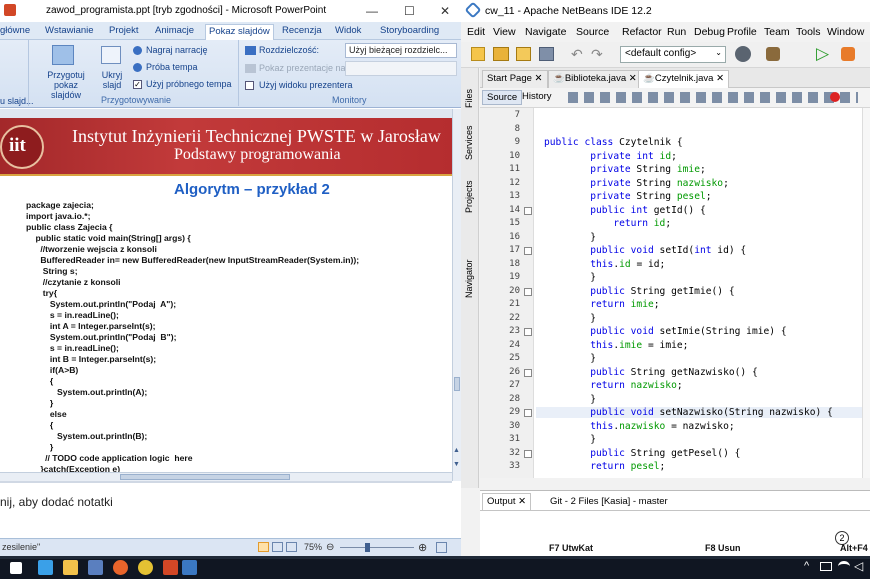 The width and height of the screenshot is (870, 579). What do you see at coordinates (684, 79) in the screenshot?
I see `tab-czytelnik: ☕Czytelnik.java ✕` at bounding box center [684, 79].